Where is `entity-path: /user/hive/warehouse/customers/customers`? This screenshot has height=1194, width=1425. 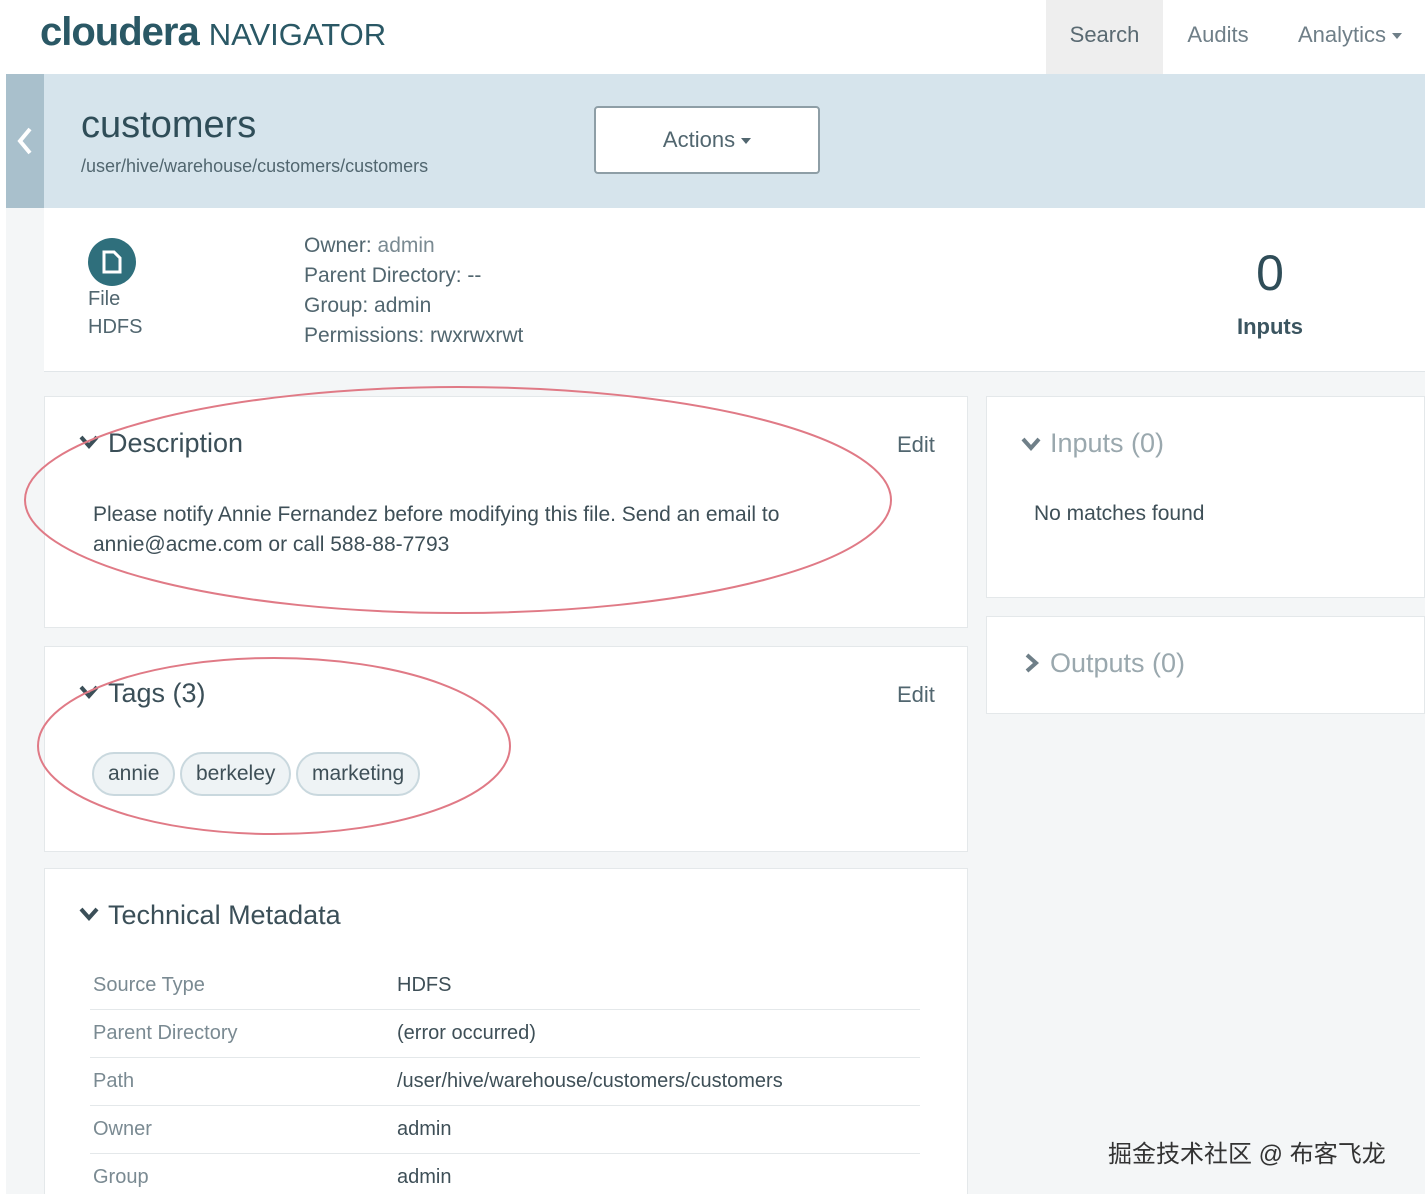 entity-path: /user/hive/warehouse/customers/customers is located at coordinates (255, 166).